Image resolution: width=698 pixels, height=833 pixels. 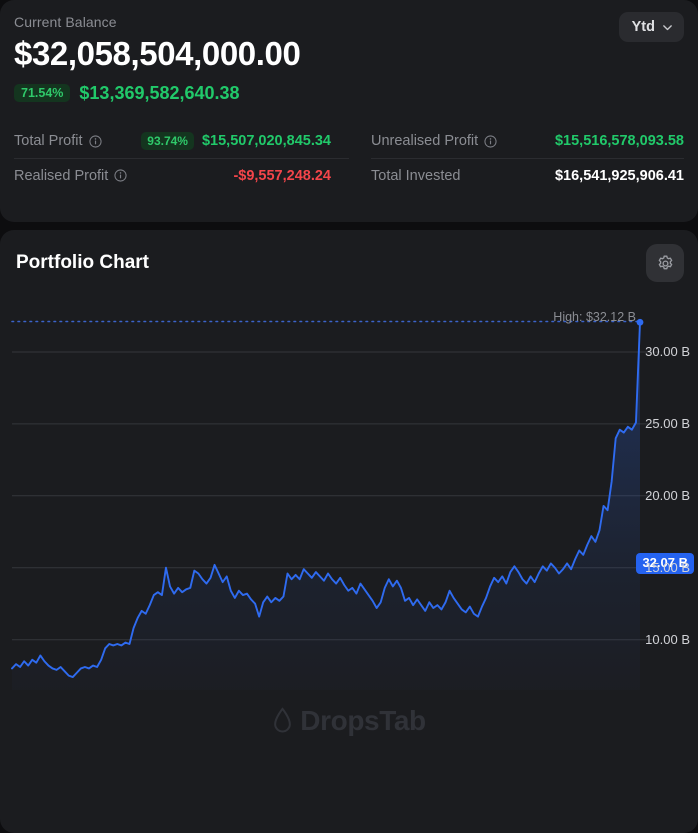 What do you see at coordinates (619, 175) in the screenshot?
I see `total-invested-value: $16,541,925,906.41` at bounding box center [619, 175].